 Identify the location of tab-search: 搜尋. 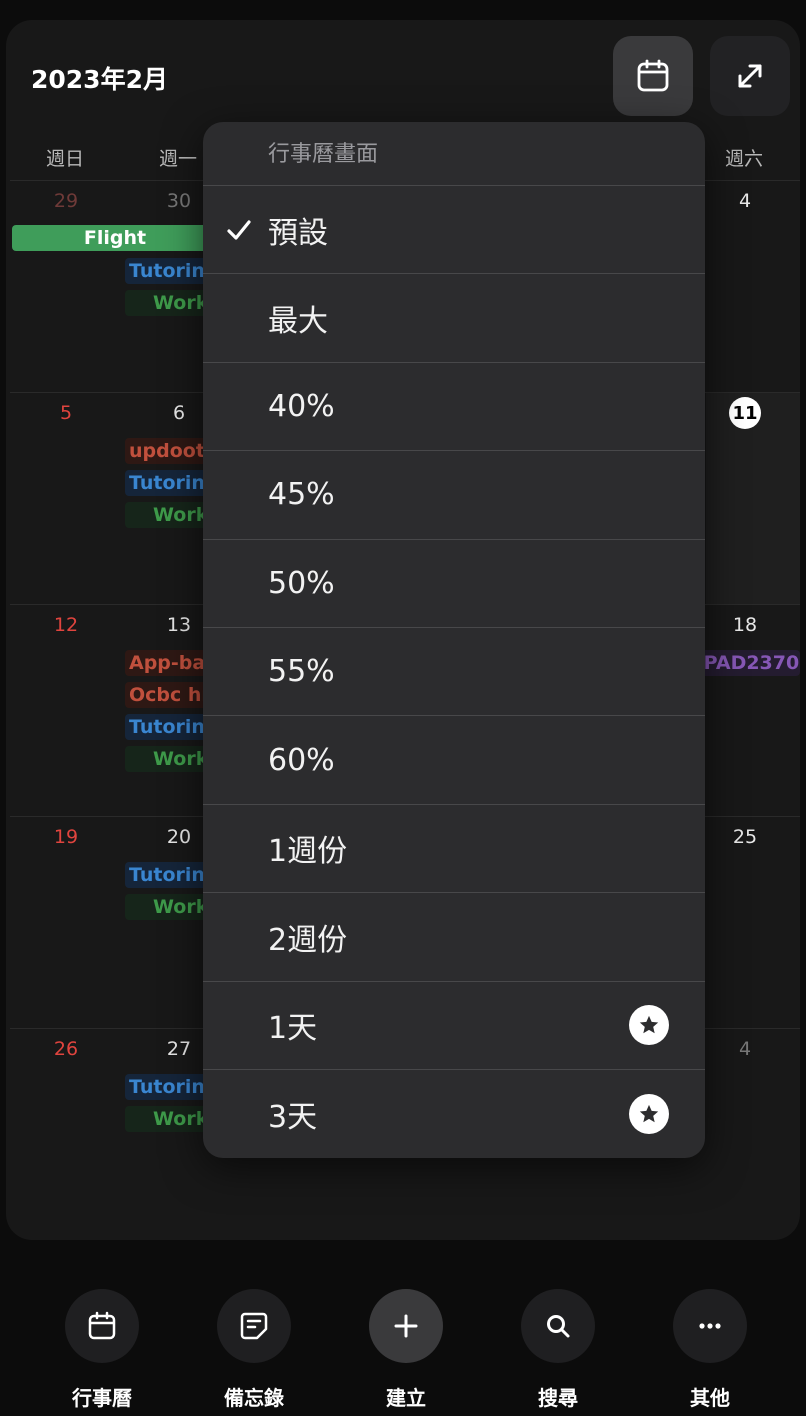
(558, 1350).